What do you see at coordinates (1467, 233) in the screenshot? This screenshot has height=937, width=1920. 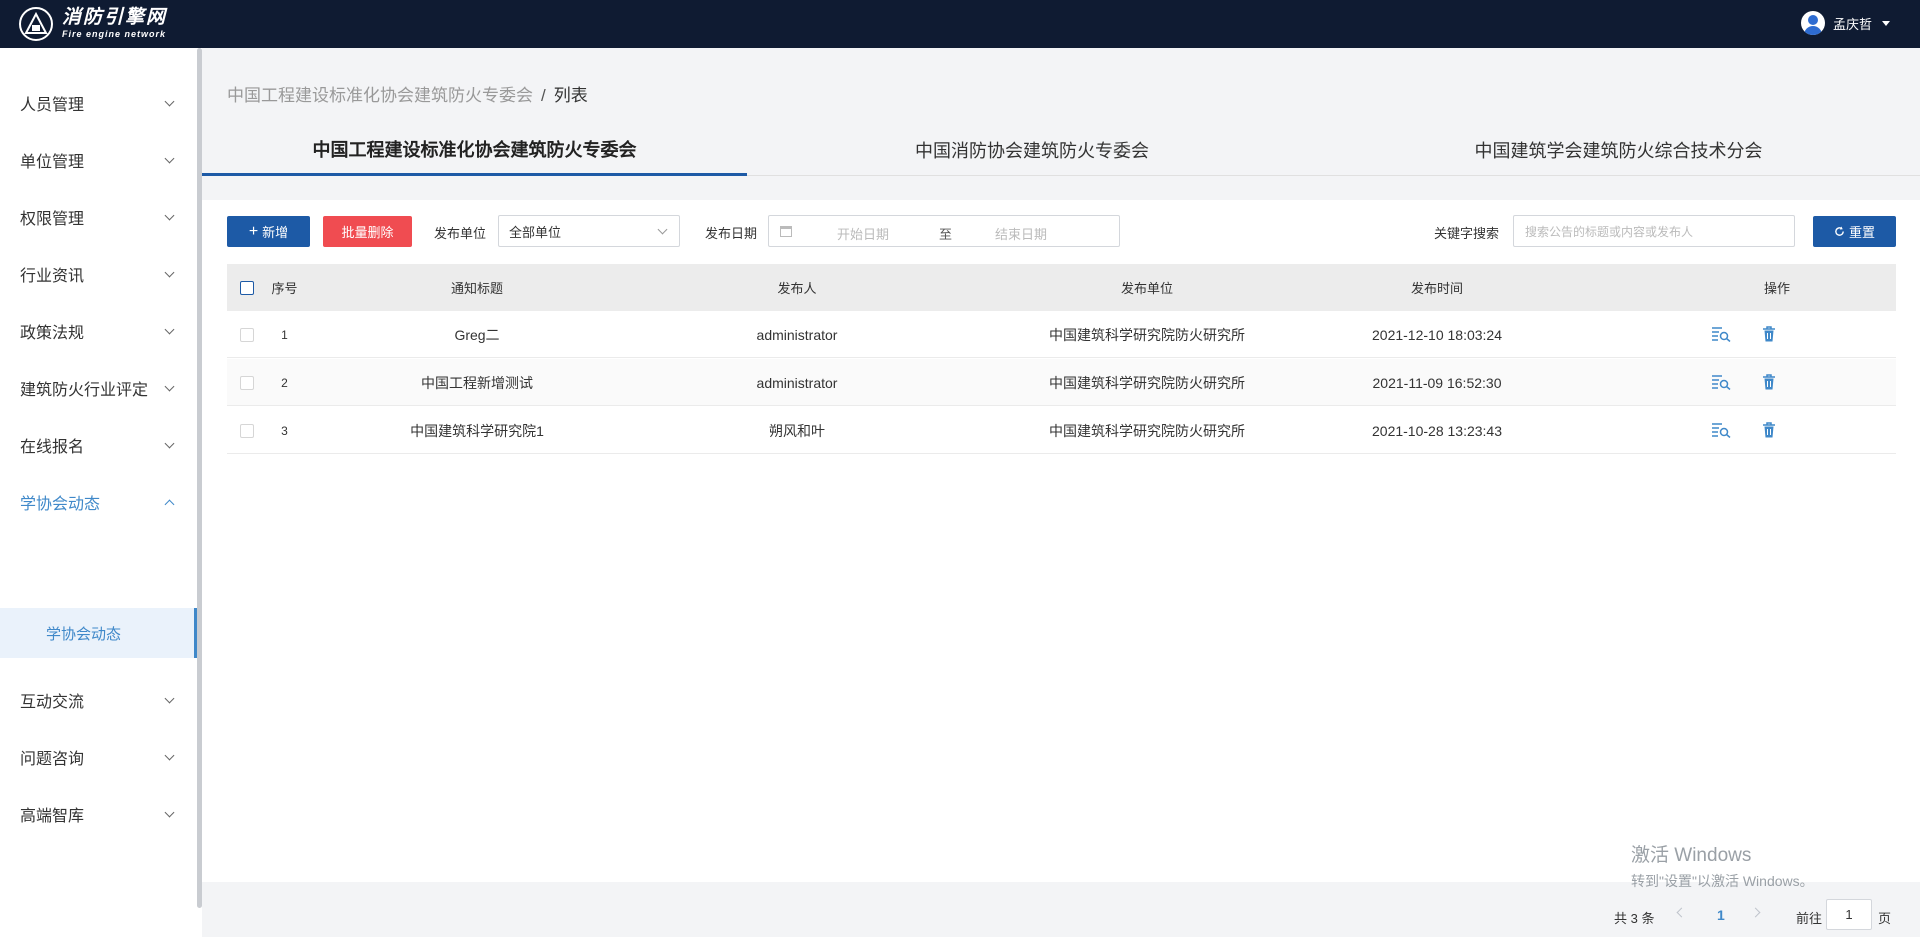 I see `keyword-search-label: 关键字搜索` at bounding box center [1467, 233].